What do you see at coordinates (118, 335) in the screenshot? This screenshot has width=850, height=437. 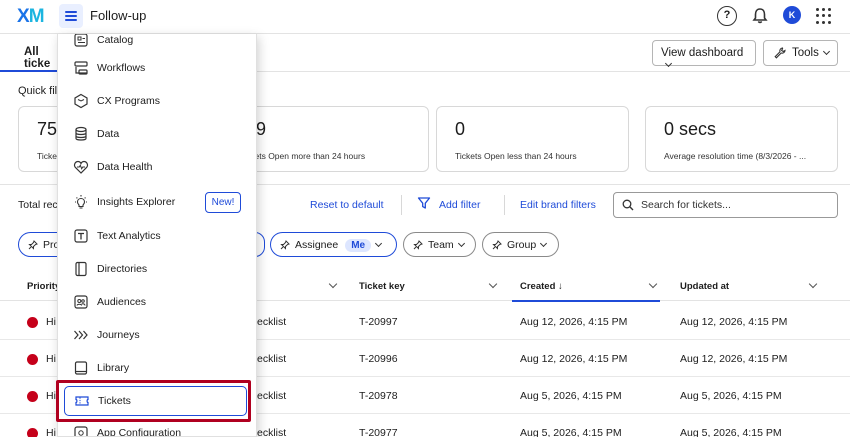 I see `nav-item-label: Journeys` at bounding box center [118, 335].